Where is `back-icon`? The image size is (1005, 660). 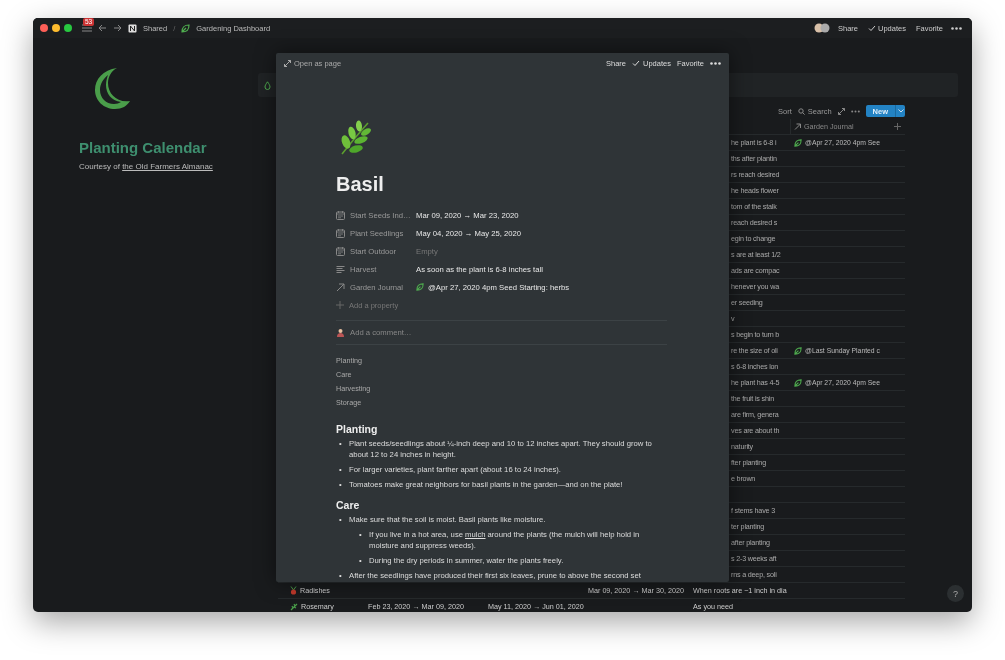
back-icon is located at coordinates (102, 28).